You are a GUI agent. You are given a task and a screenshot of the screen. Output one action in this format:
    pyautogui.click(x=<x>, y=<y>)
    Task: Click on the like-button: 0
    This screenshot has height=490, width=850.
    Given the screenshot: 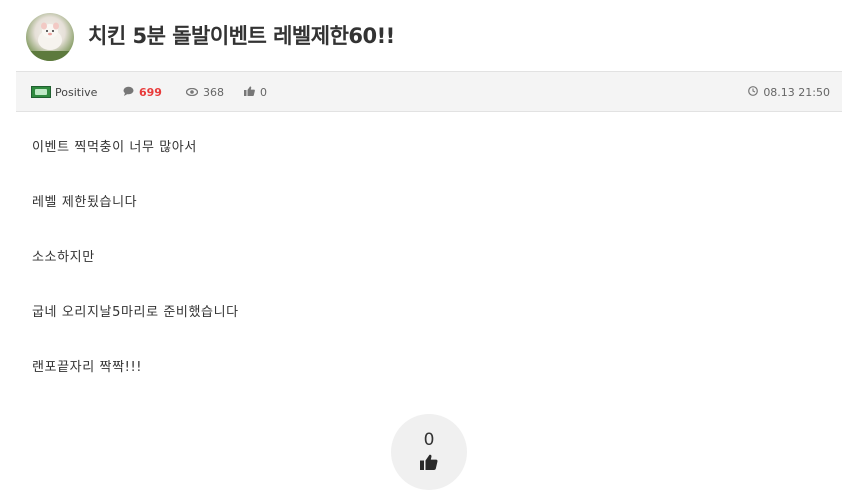 What is the action you would take?
    pyautogui.click(x=429, y=452)
    